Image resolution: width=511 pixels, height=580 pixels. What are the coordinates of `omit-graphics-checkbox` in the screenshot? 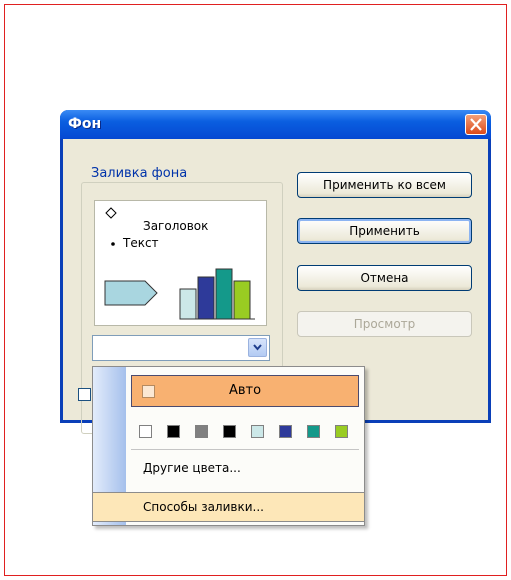 It's located at (84, 394).